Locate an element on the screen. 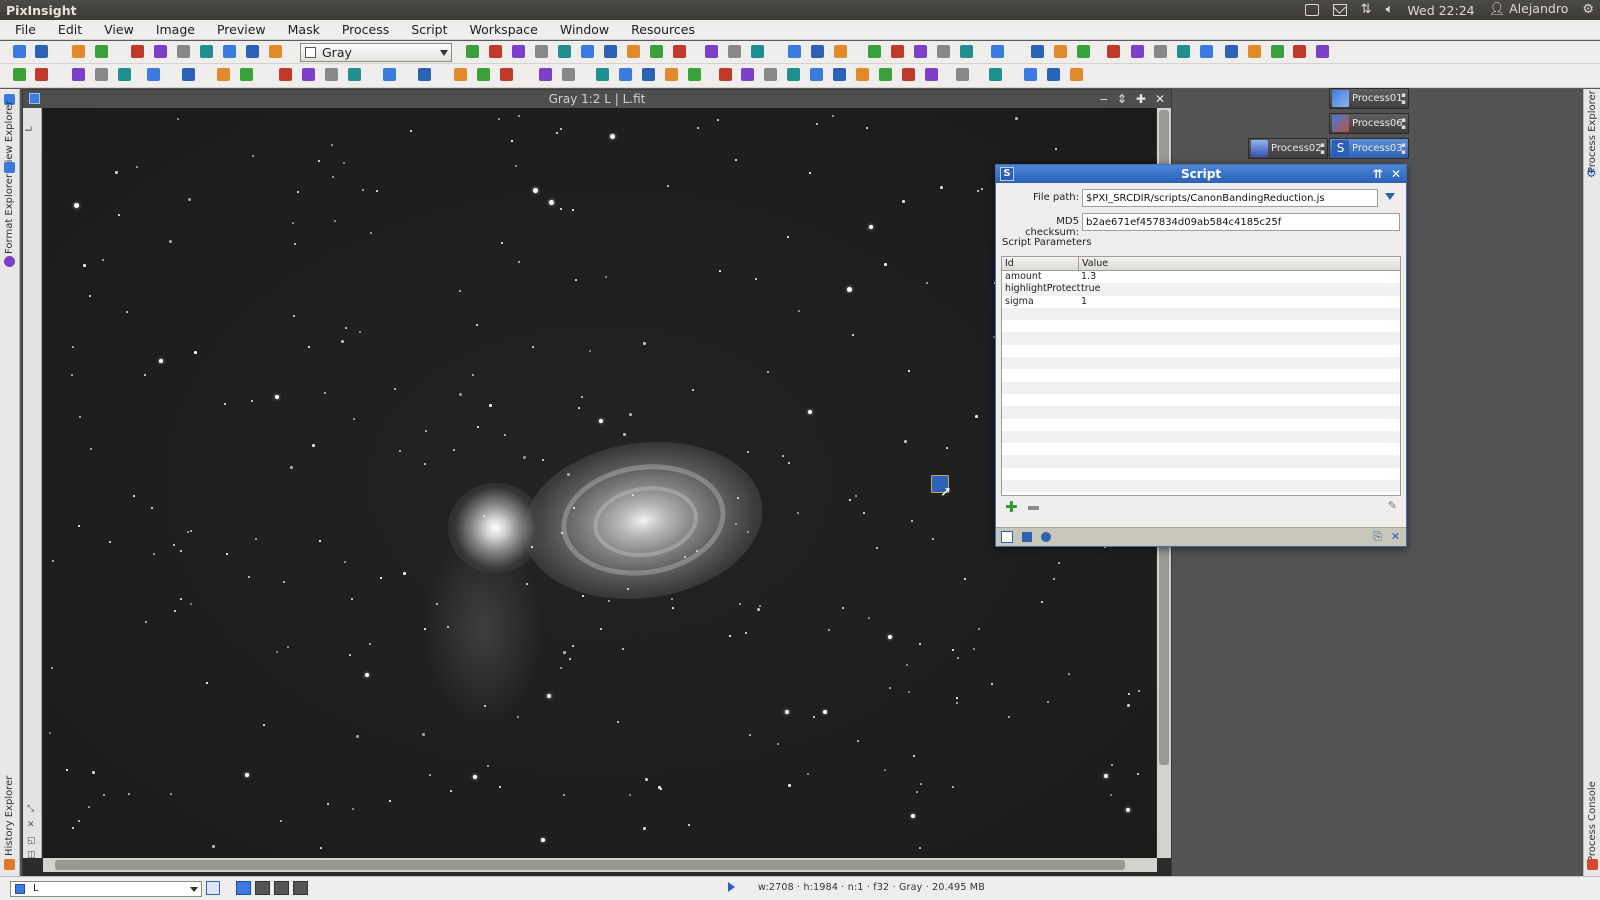 This screenshot has height=900, width=1600. menu-script: Script is located at coordinates (429, 30).